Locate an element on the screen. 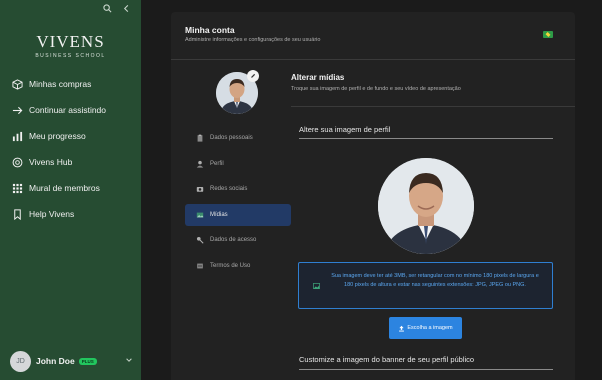 The height and width of the screenshot is (380, 602). sidebar-item-minhas-compras: Minhas compras is located at coordinates (70, 84).